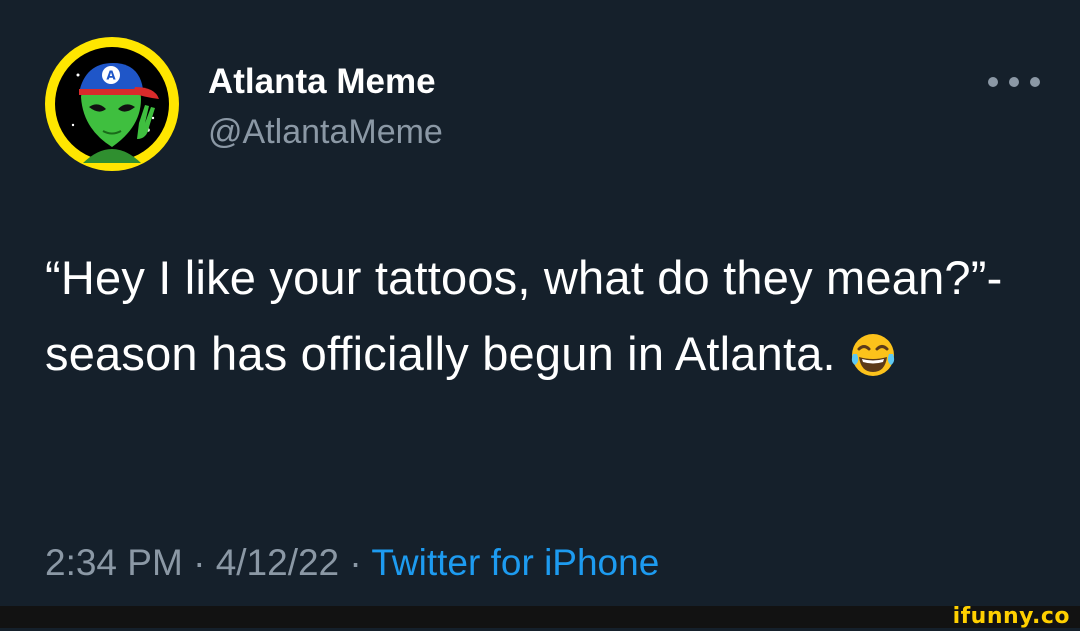  What do you see at coordinates (277, 562) in the screenshot?
I see `tweet-date: 4/12/22` at bounding box center [277, 562].